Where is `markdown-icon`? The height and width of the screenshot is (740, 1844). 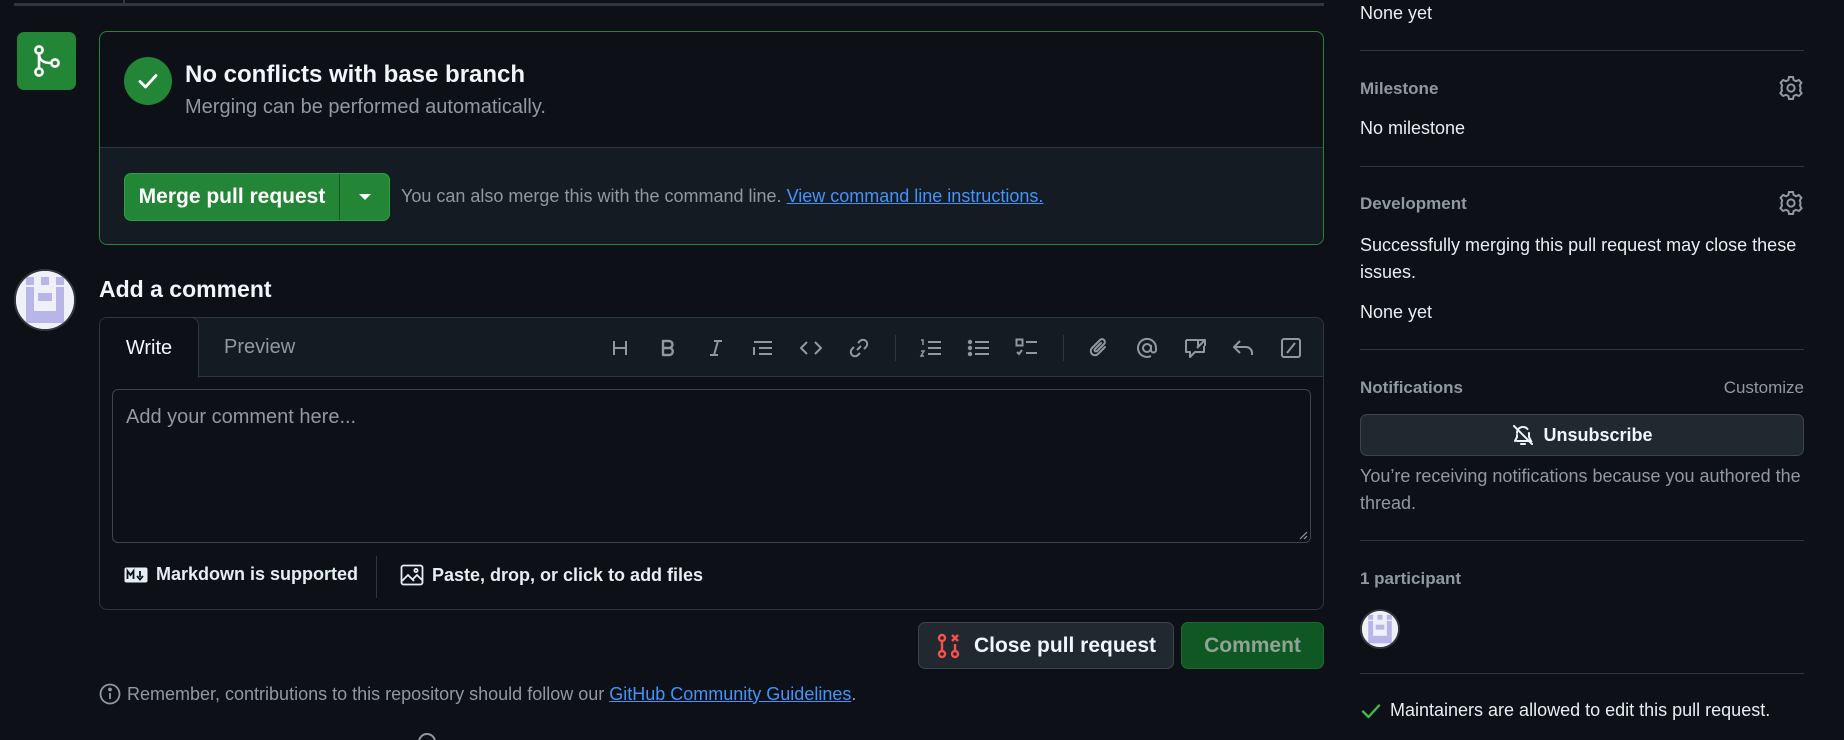 markdown-icon is located at coordinates (136, 574).